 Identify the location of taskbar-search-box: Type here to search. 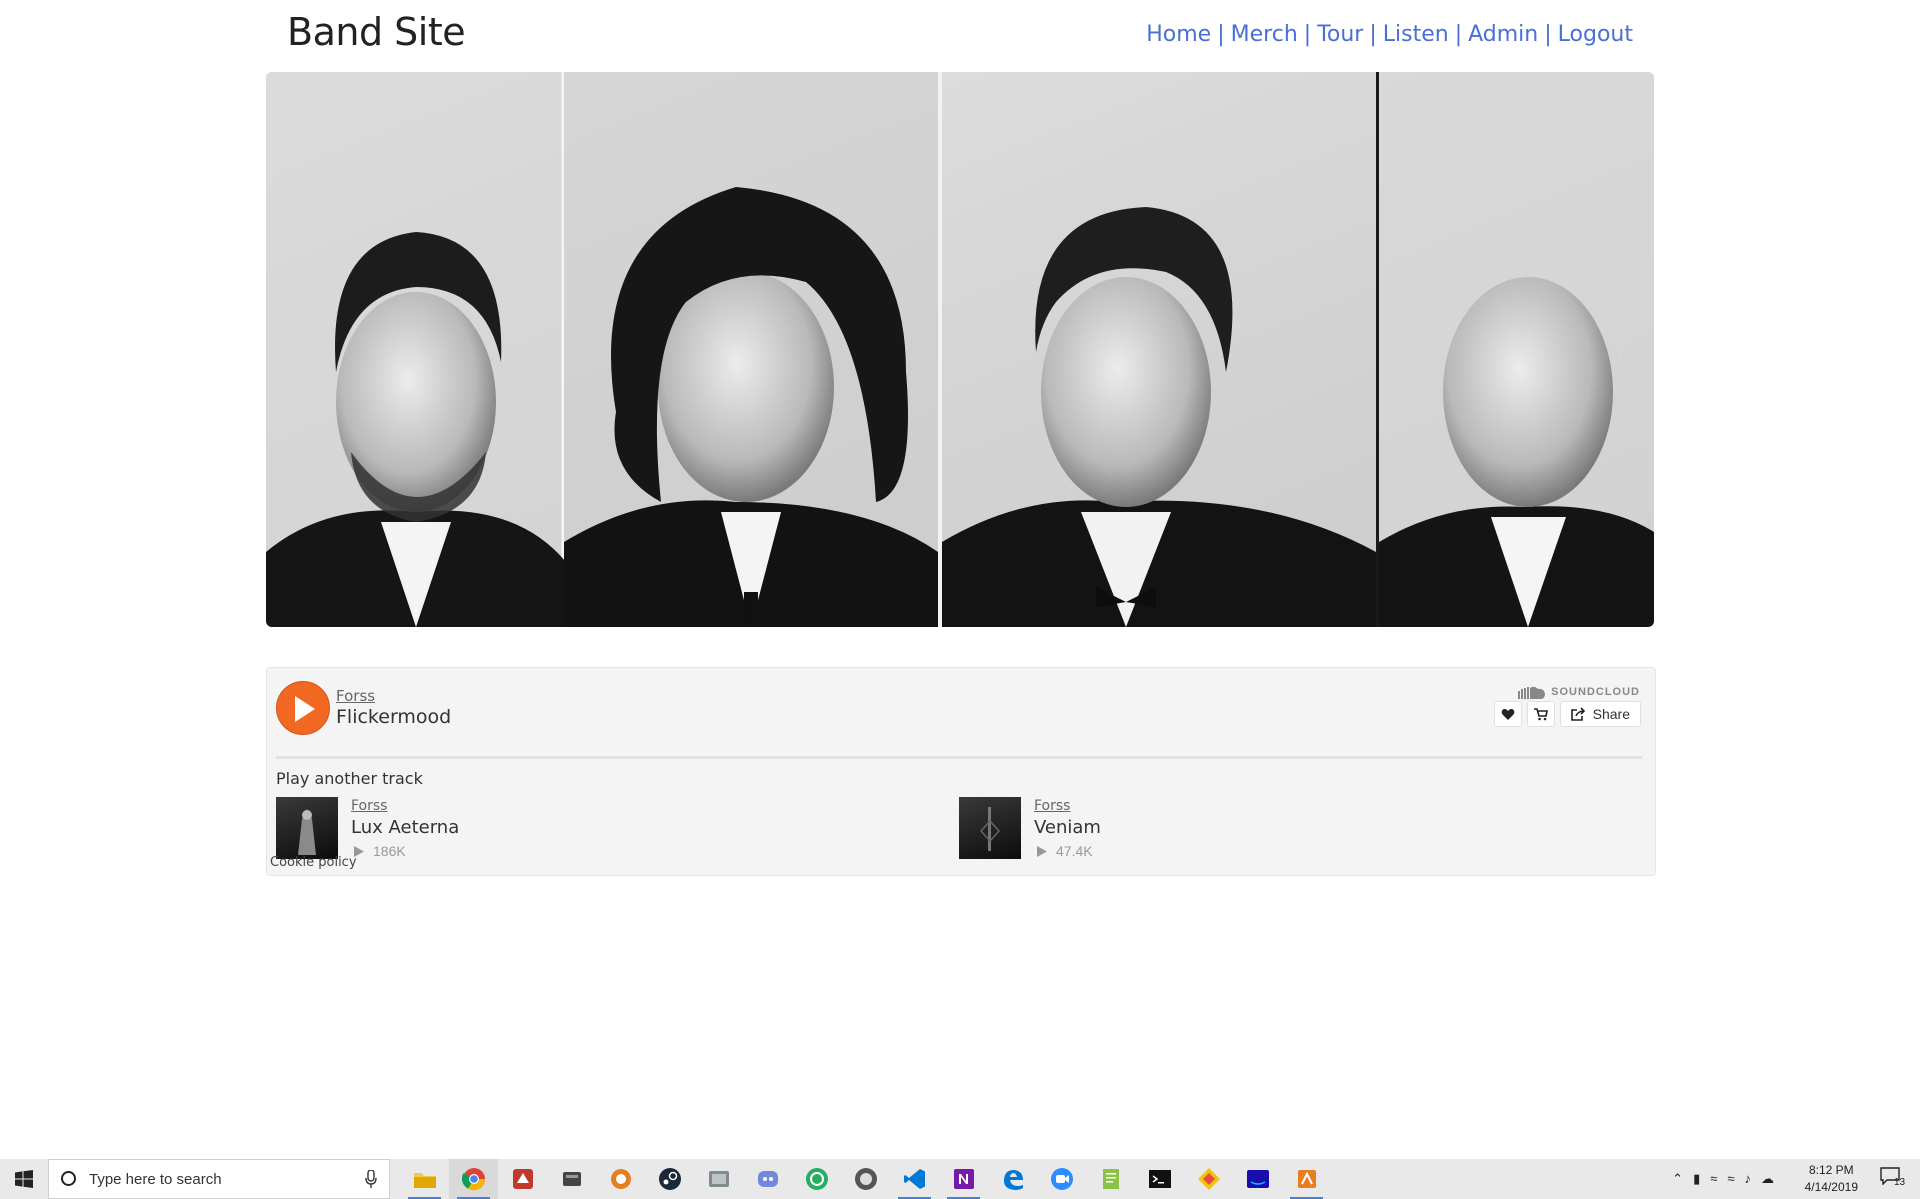
(219, 1179).